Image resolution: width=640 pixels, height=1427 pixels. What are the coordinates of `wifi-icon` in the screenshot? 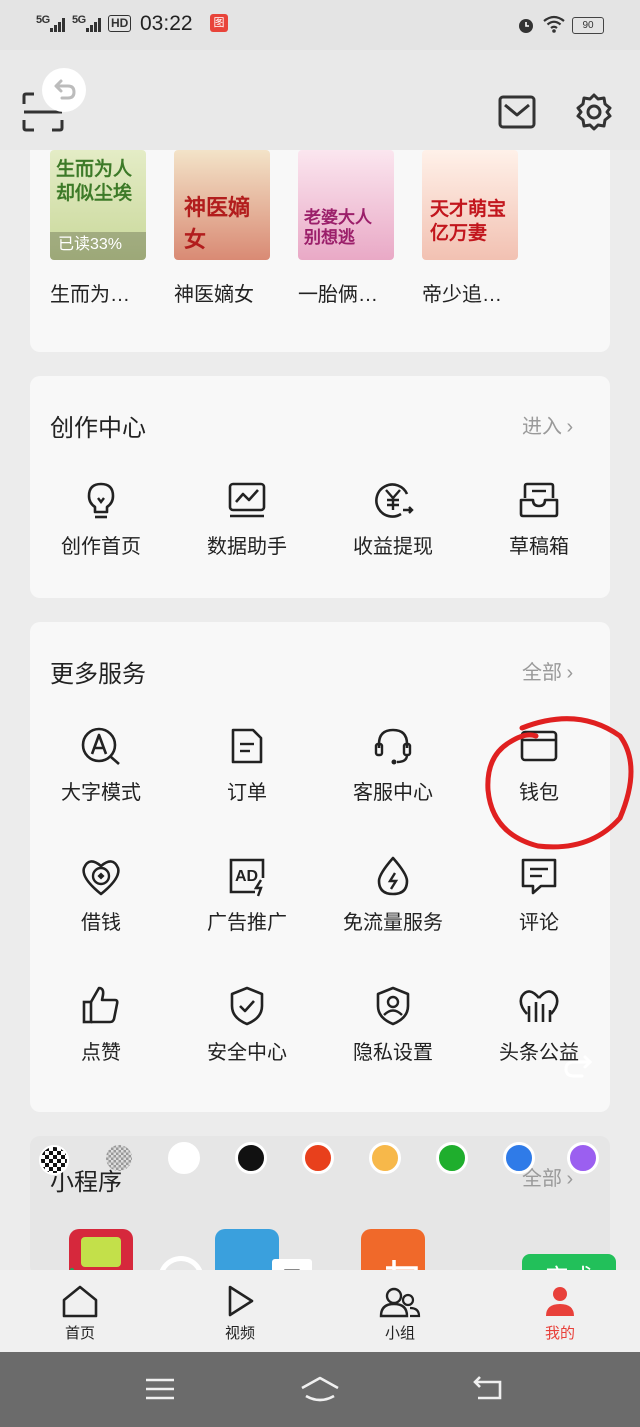 It's located at (554, 24).